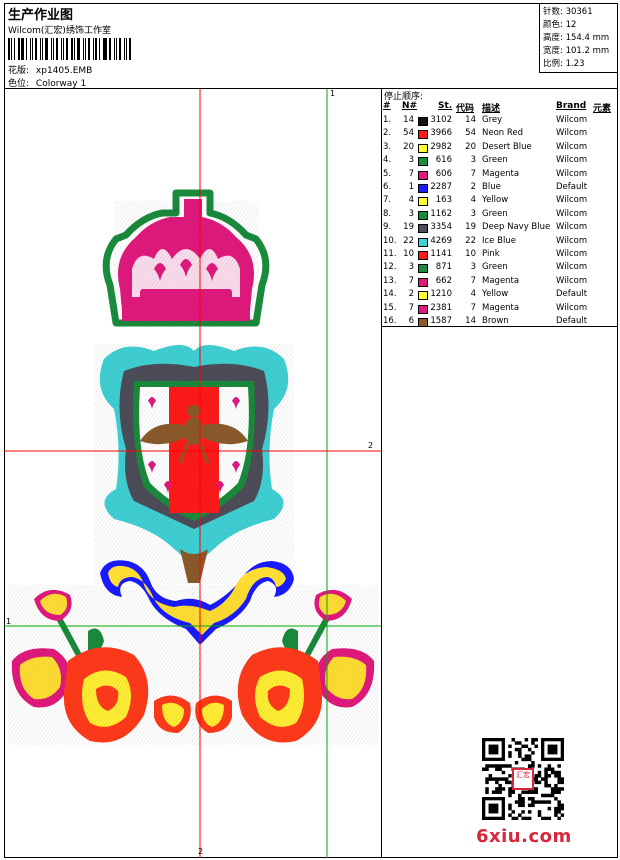 This screenshot has width=620, height=860. Describe the element at coordinates (503, 133) in the screenshot. I see `row-description: Neon Red` at that location.